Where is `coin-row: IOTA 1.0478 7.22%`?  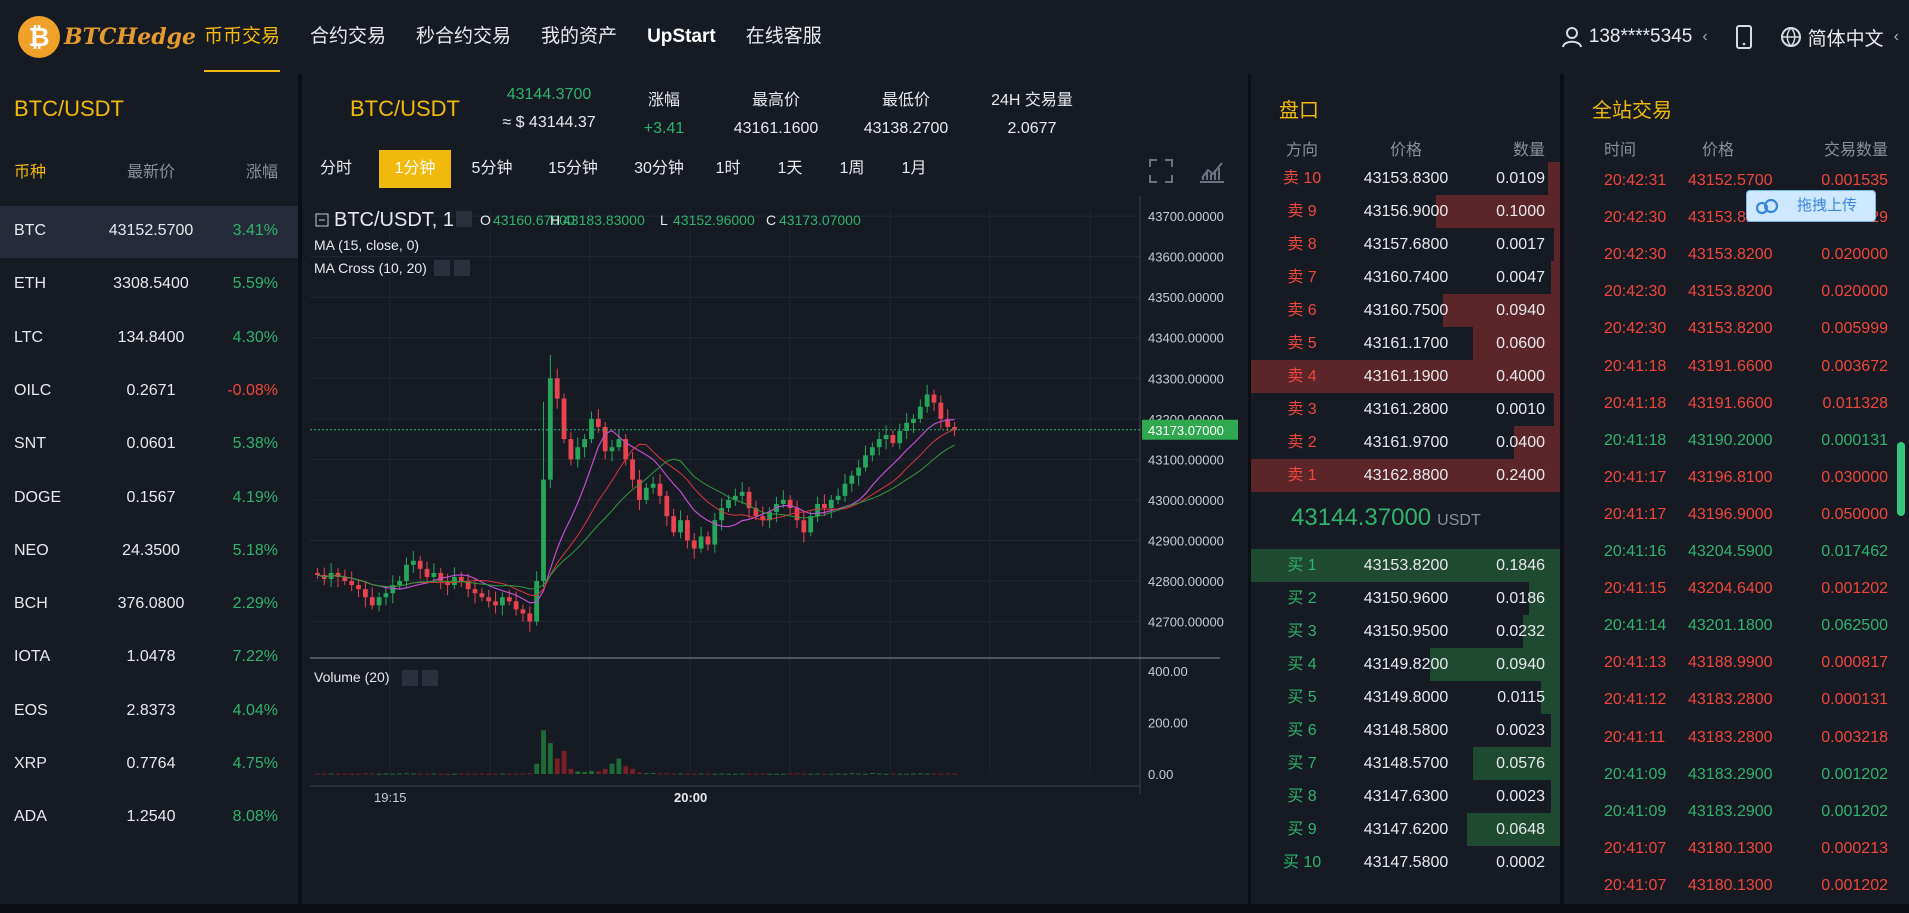 coin-row: IOTA 1.0478 7.22% is located at coordinates (149, 658).